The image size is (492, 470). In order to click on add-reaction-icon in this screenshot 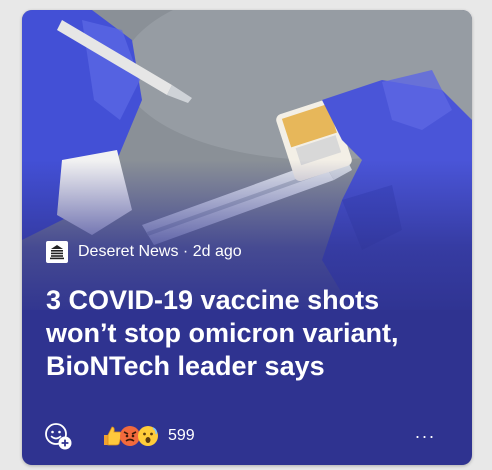, I will do `click(58, 436)`.